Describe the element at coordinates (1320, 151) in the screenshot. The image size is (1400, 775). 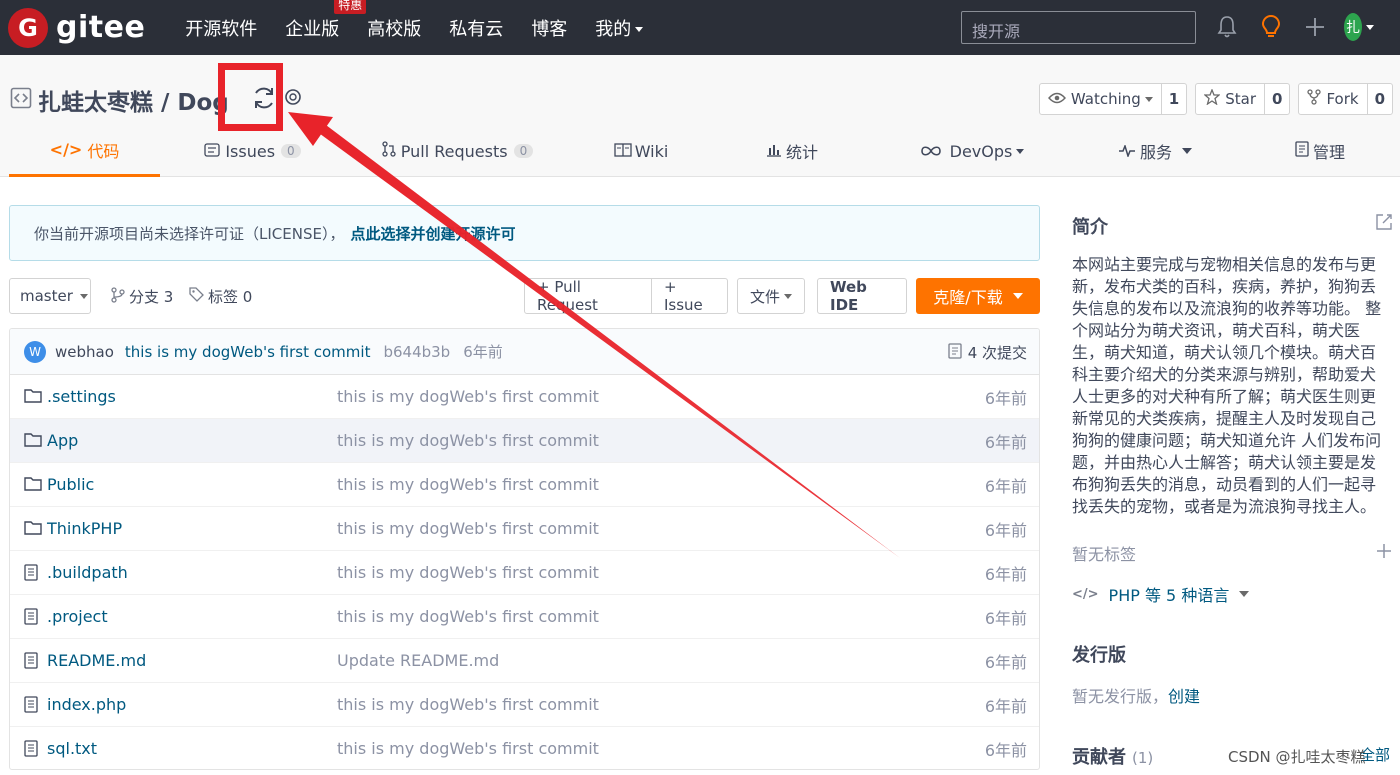
I see `tab-manage: 管理` at that location.